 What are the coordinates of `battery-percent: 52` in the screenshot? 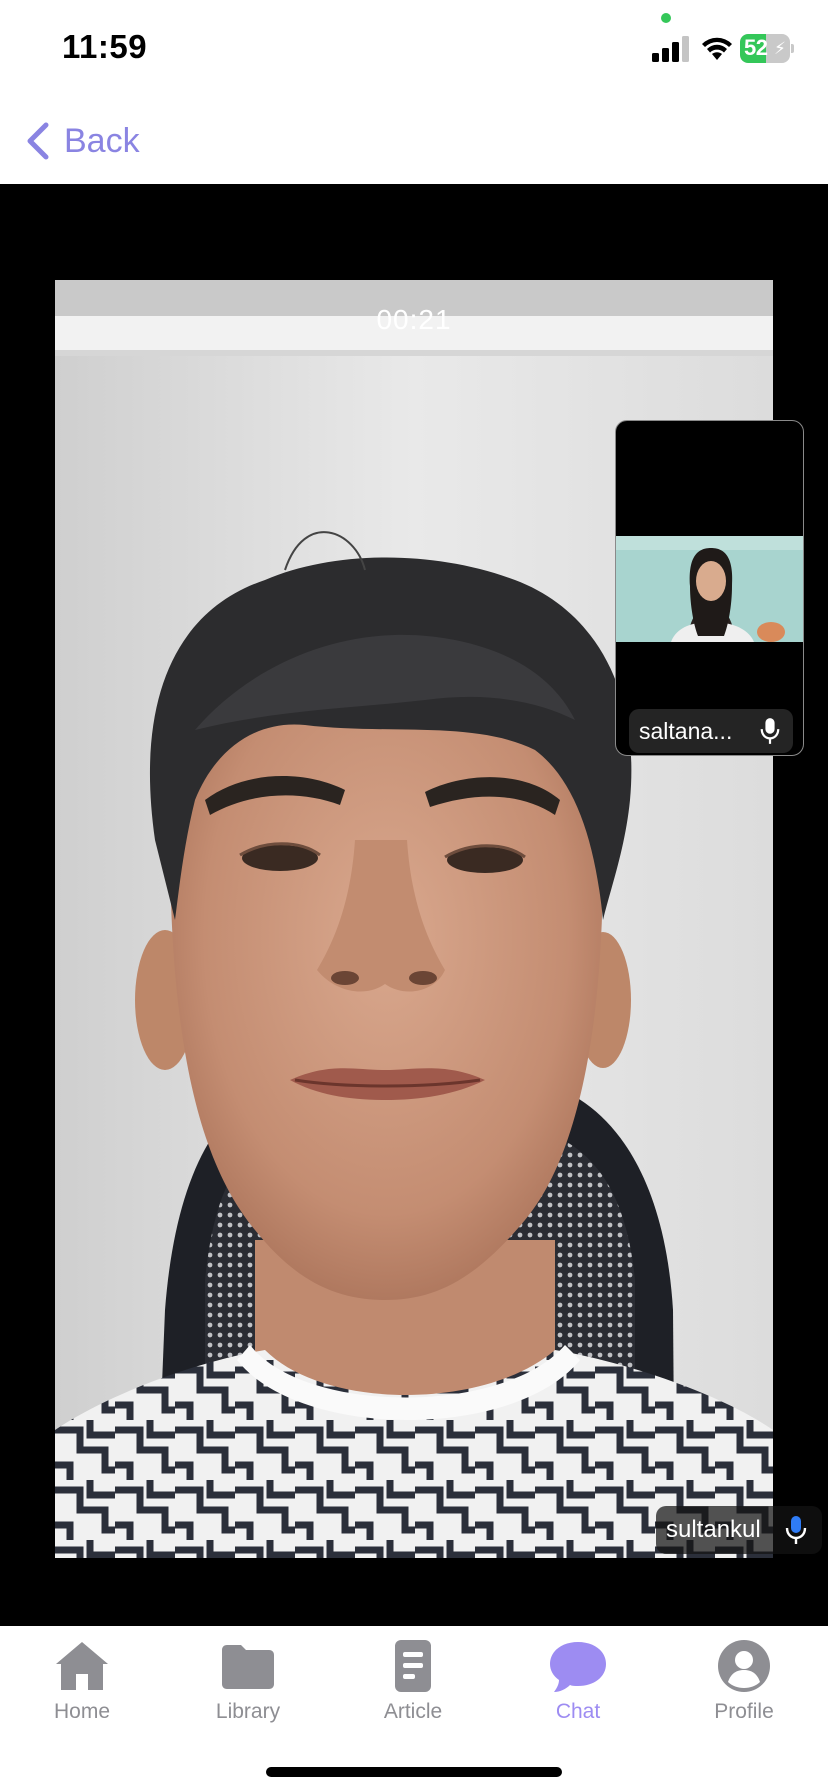 It's located at (756, 47).